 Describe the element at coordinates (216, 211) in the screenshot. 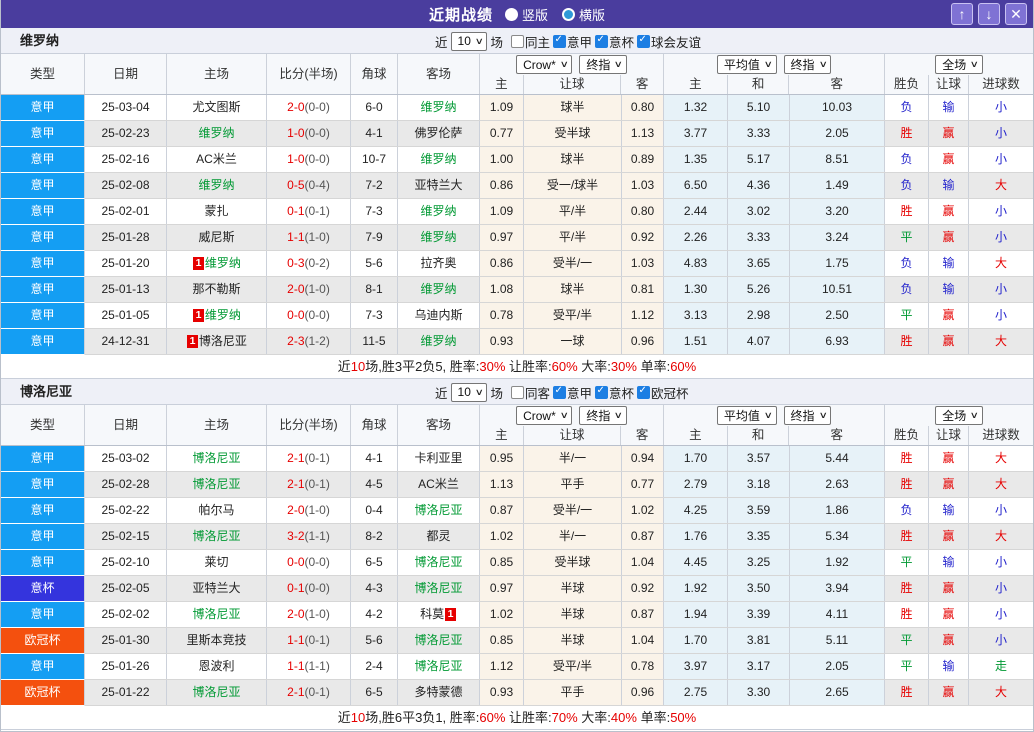

I see `home-team-link: 蒙扎` at that location.